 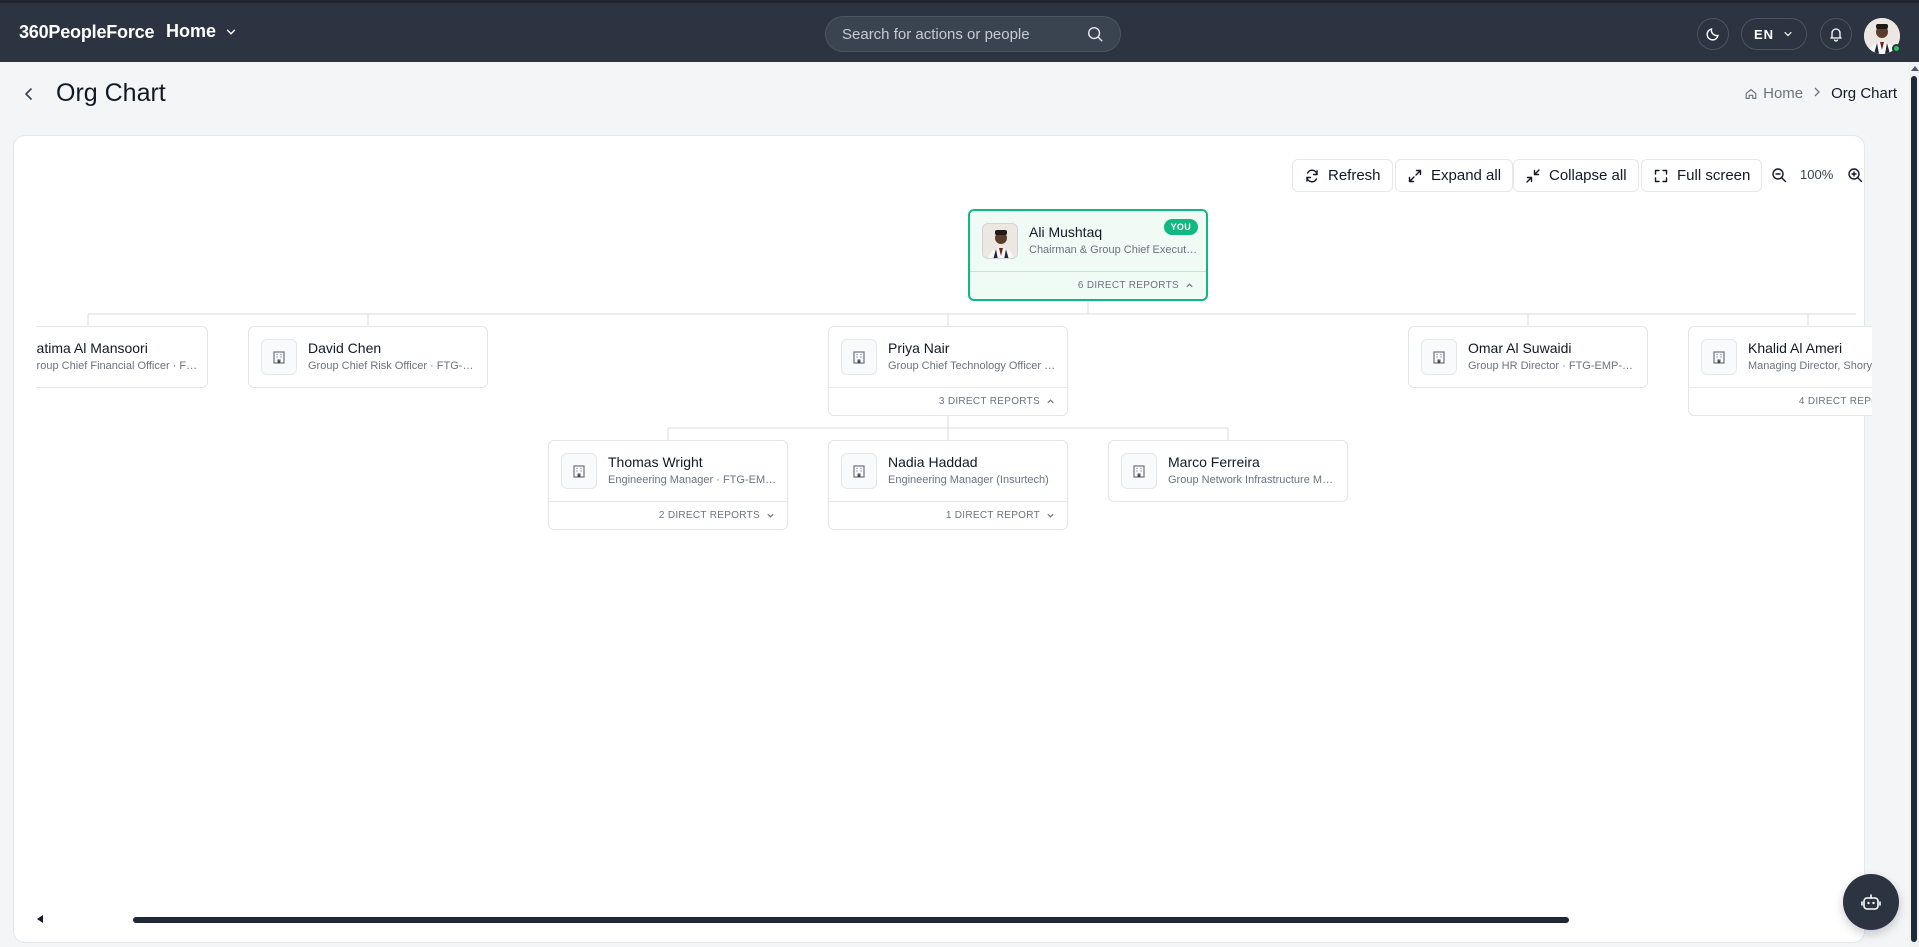 What do you see at coordinates (933, 462) in the screenshot?
I see `node-name: Nadia Haddad` at bounding box center [933, 462].